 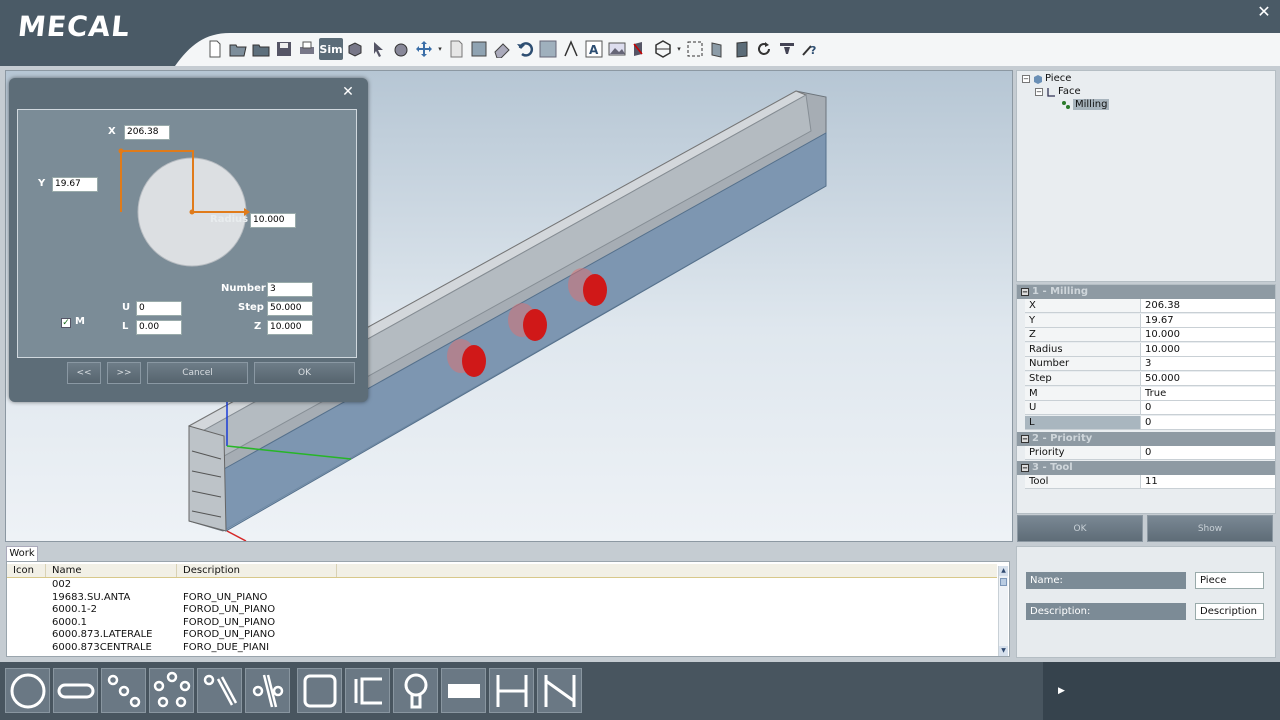 I want to click on notch-shape-icon, so click(x=367, y=690).